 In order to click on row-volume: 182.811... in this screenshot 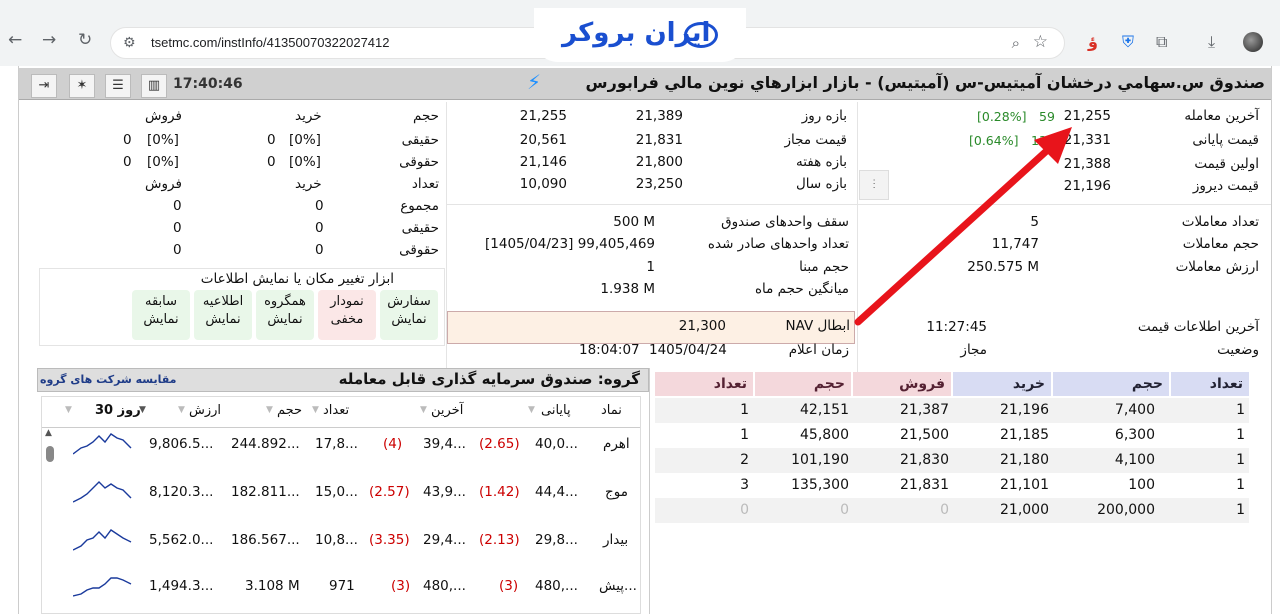, I will do `click(265, 492)`.